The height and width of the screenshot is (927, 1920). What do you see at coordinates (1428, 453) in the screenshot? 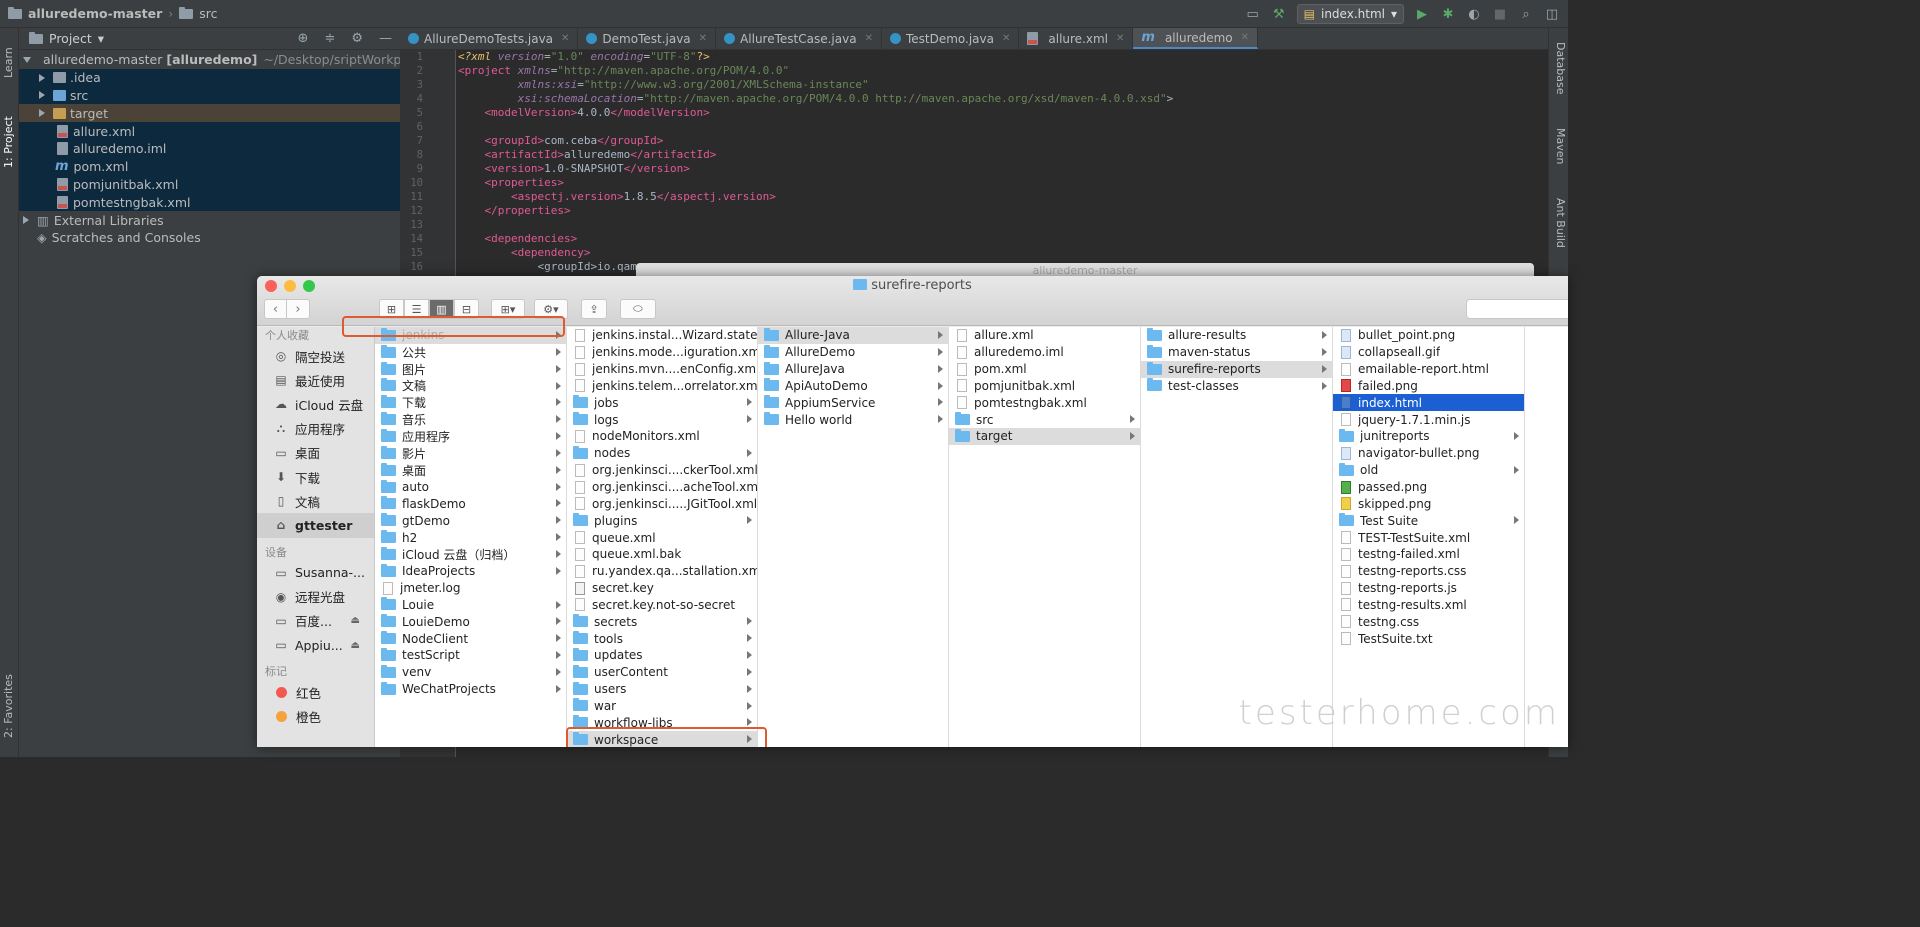
I see `file-row: navigator-bullet.png` at bounding box center [1428, 453].